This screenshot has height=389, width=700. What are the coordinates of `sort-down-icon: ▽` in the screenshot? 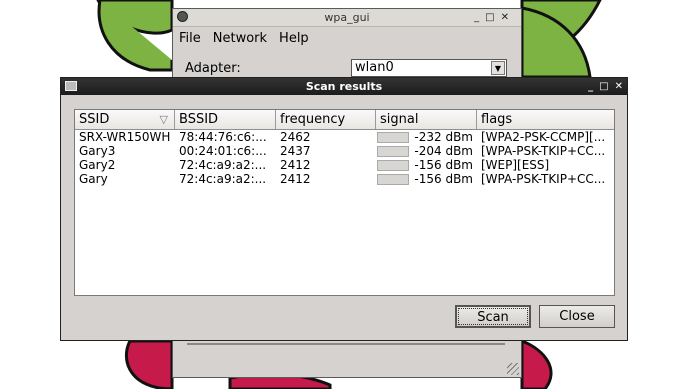 It's located at (163, 119).